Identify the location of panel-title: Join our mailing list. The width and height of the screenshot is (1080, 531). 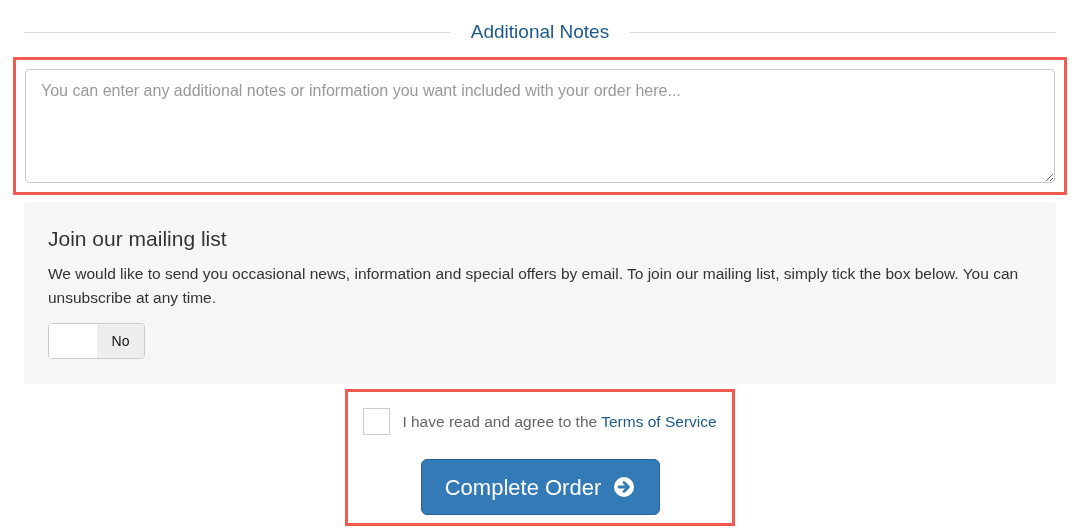
(138, 239).